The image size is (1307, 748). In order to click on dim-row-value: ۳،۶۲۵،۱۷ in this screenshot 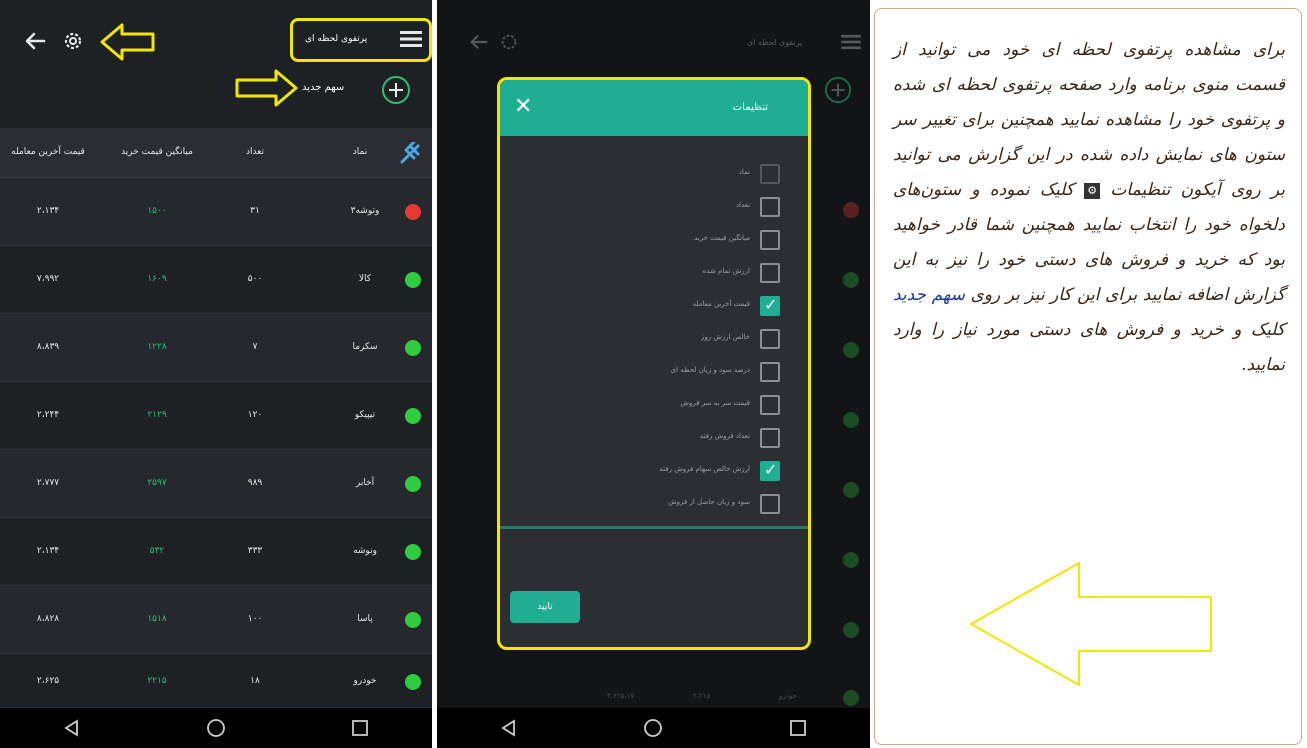, I will do `click(621, 696)`.